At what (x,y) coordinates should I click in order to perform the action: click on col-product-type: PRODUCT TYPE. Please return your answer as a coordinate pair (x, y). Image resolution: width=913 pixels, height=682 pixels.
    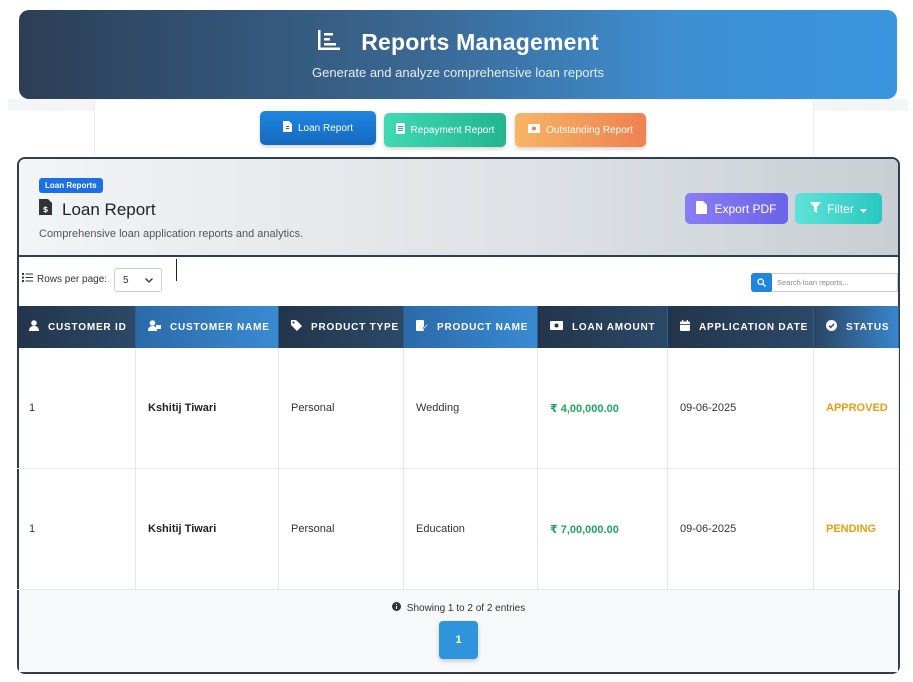
    Looking at the image, I should click on (341, 327).